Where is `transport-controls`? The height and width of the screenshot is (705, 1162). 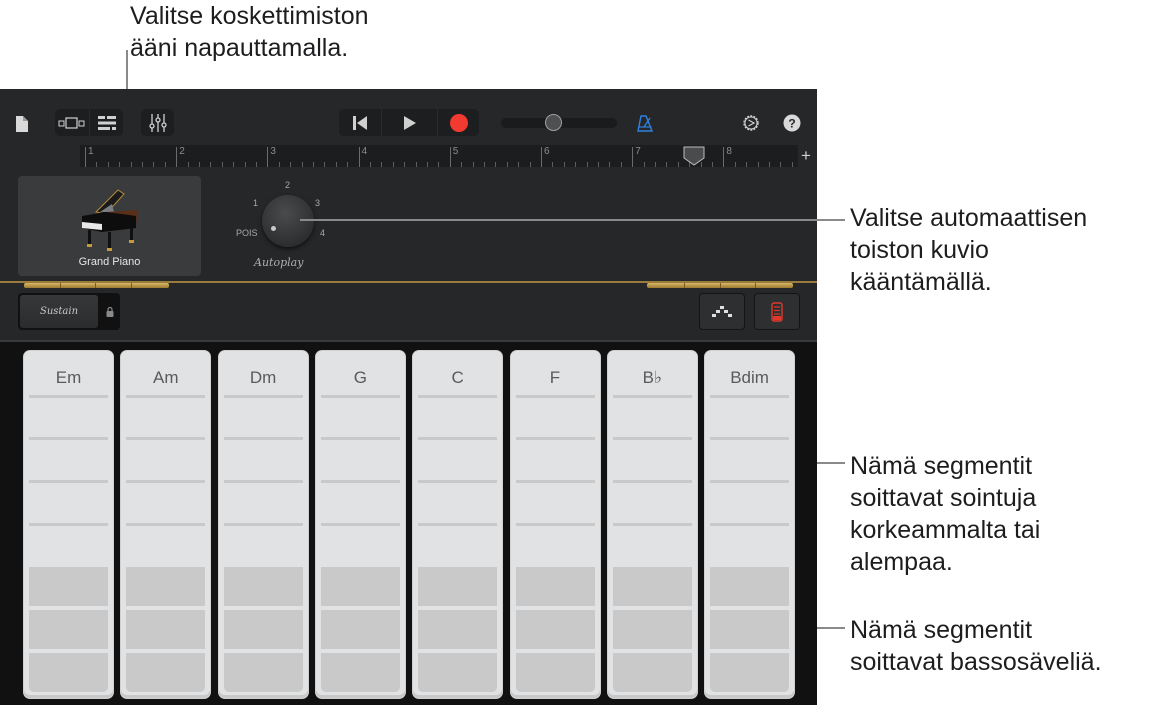
transport-controls is located at coordinates (409, 122).